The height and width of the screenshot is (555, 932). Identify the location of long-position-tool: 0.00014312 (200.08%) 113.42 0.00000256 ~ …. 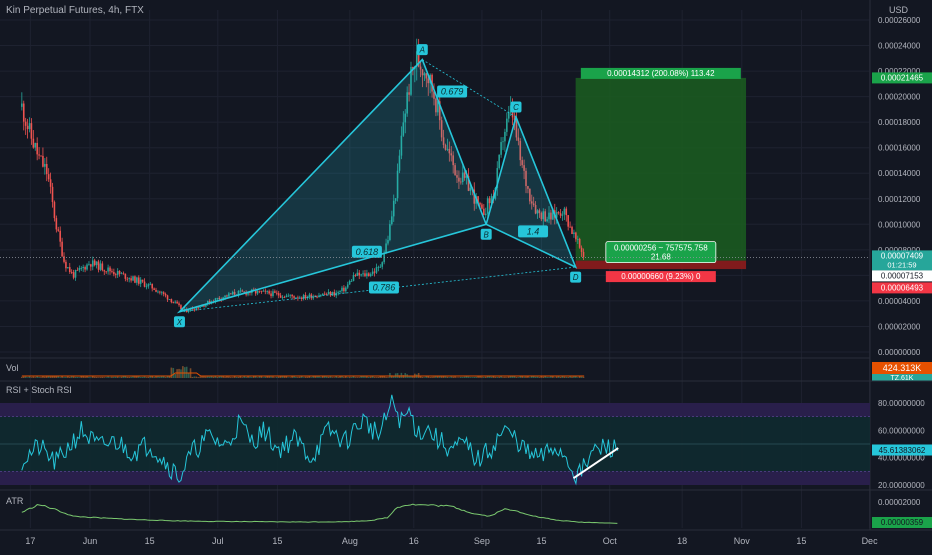
(661, 175).